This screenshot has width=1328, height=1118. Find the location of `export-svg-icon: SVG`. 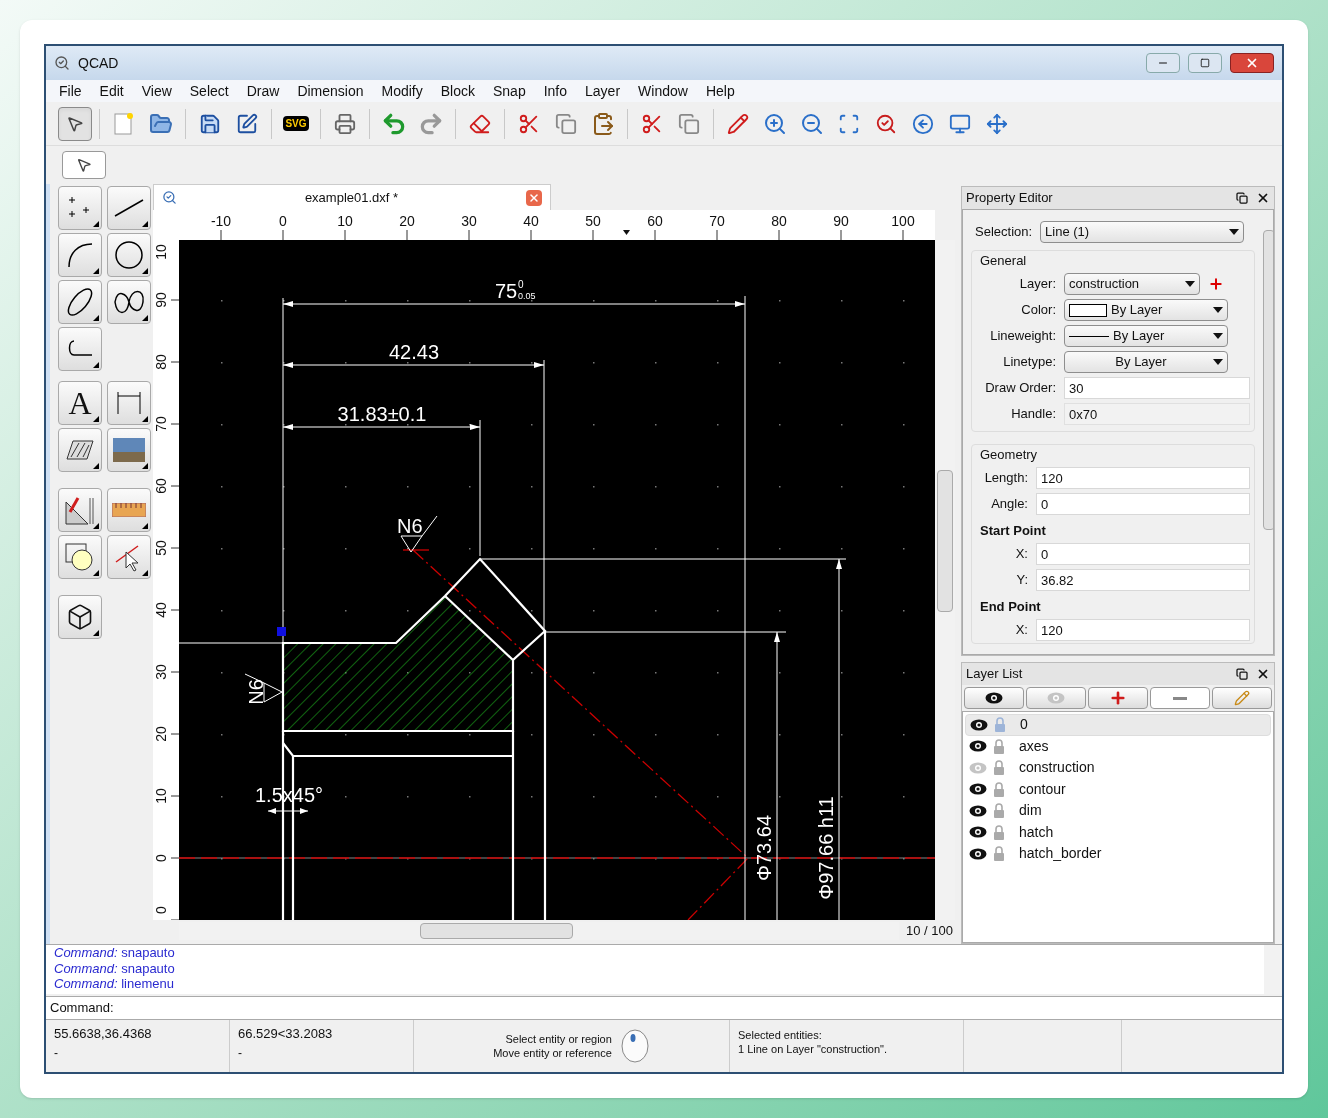

export-svg-icon: SVG is located at coordinates (296, 123).